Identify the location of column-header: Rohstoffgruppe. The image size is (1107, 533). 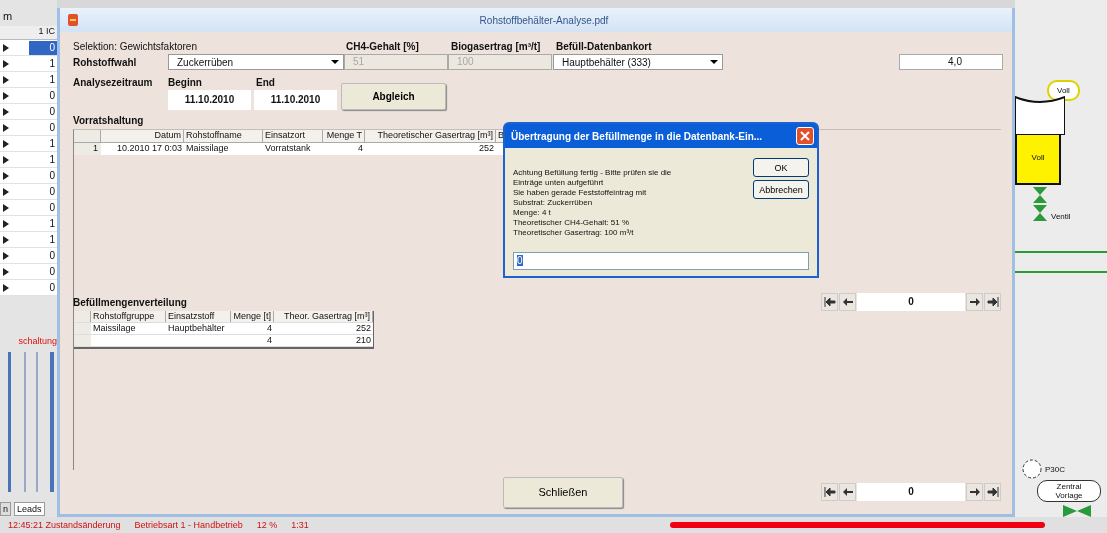
(128, 316).